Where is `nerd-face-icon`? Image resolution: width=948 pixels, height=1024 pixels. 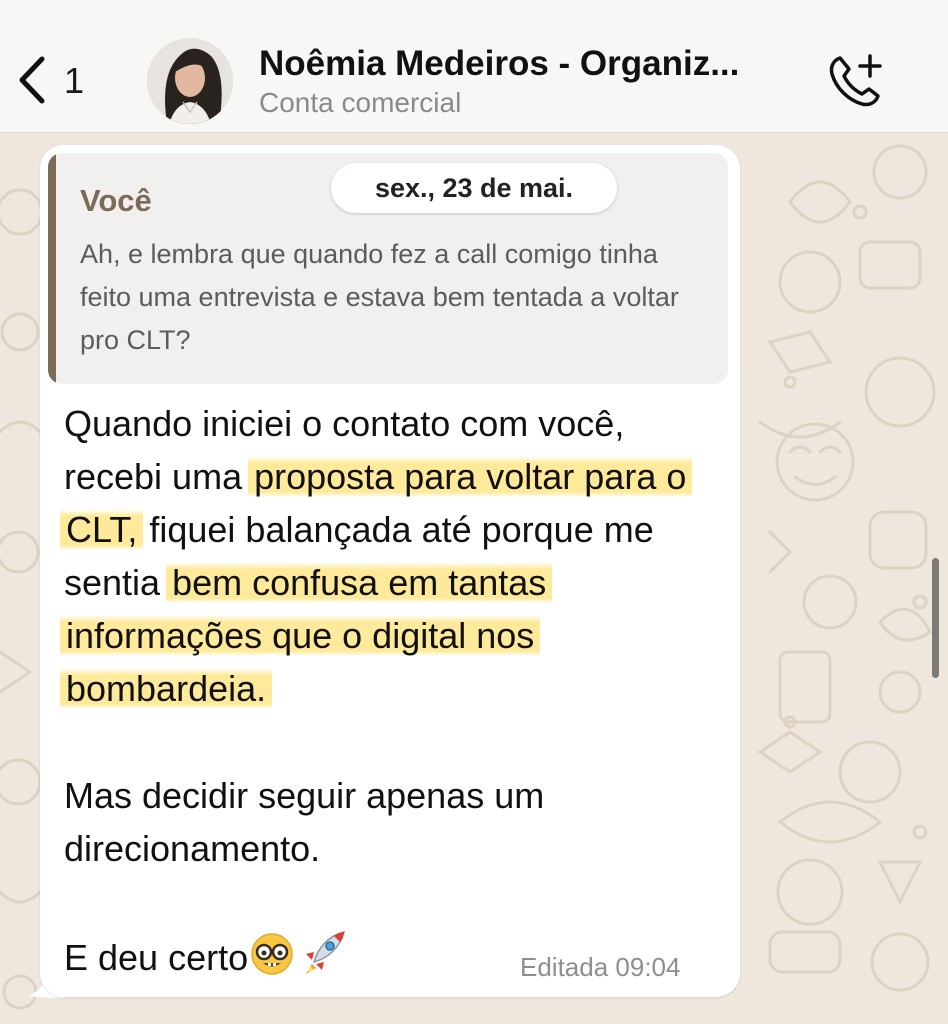 nerd-face-icon is located at coordinates (272, 954).